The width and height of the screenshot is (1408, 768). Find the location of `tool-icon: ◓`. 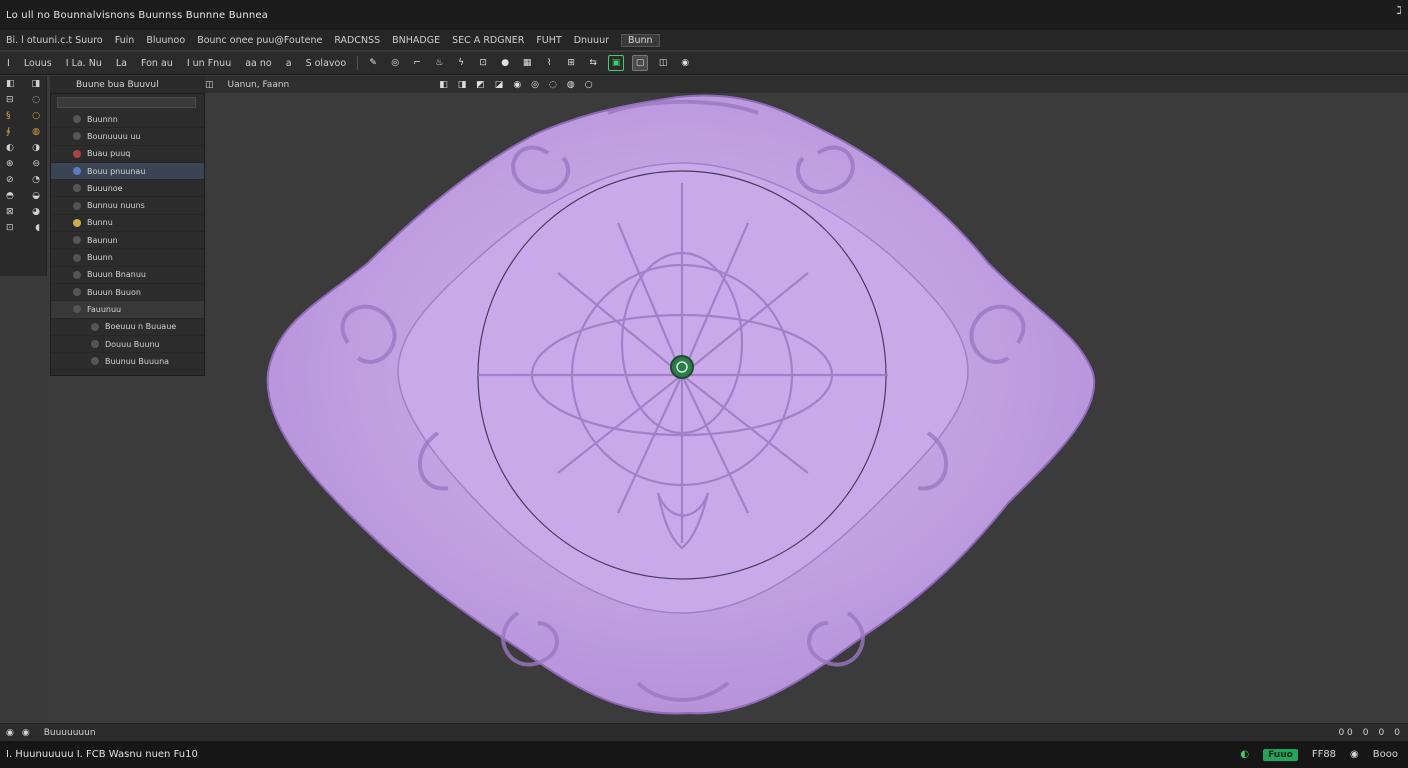

tool-icon: ◓ is located at coordinates (10, 196).